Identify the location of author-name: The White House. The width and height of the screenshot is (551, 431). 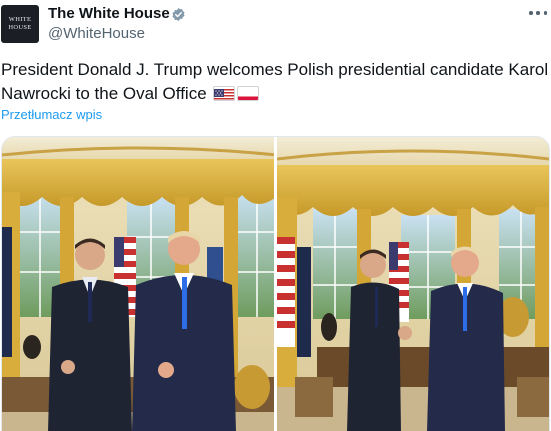
(109, 13).